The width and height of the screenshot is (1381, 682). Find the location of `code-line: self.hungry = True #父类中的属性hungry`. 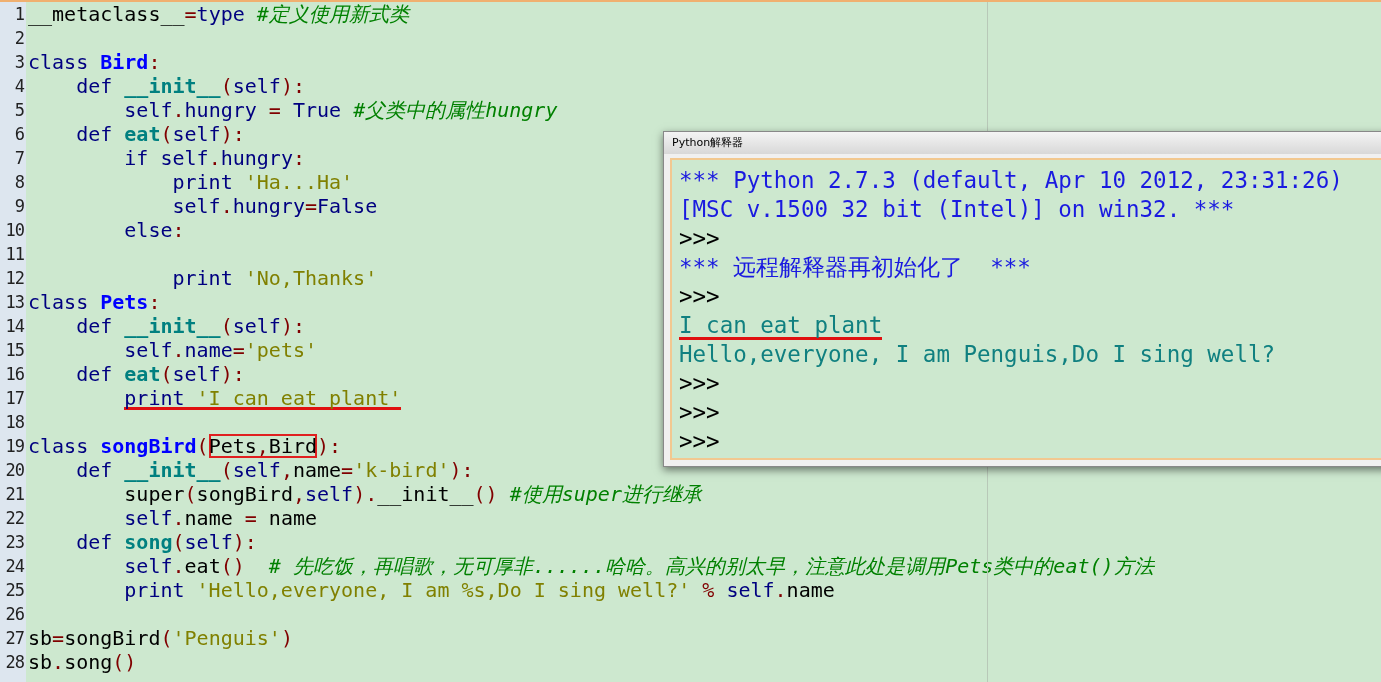

code-line: self.hungry = True #父类中的属性hungry is located at coordinates (340, 110).